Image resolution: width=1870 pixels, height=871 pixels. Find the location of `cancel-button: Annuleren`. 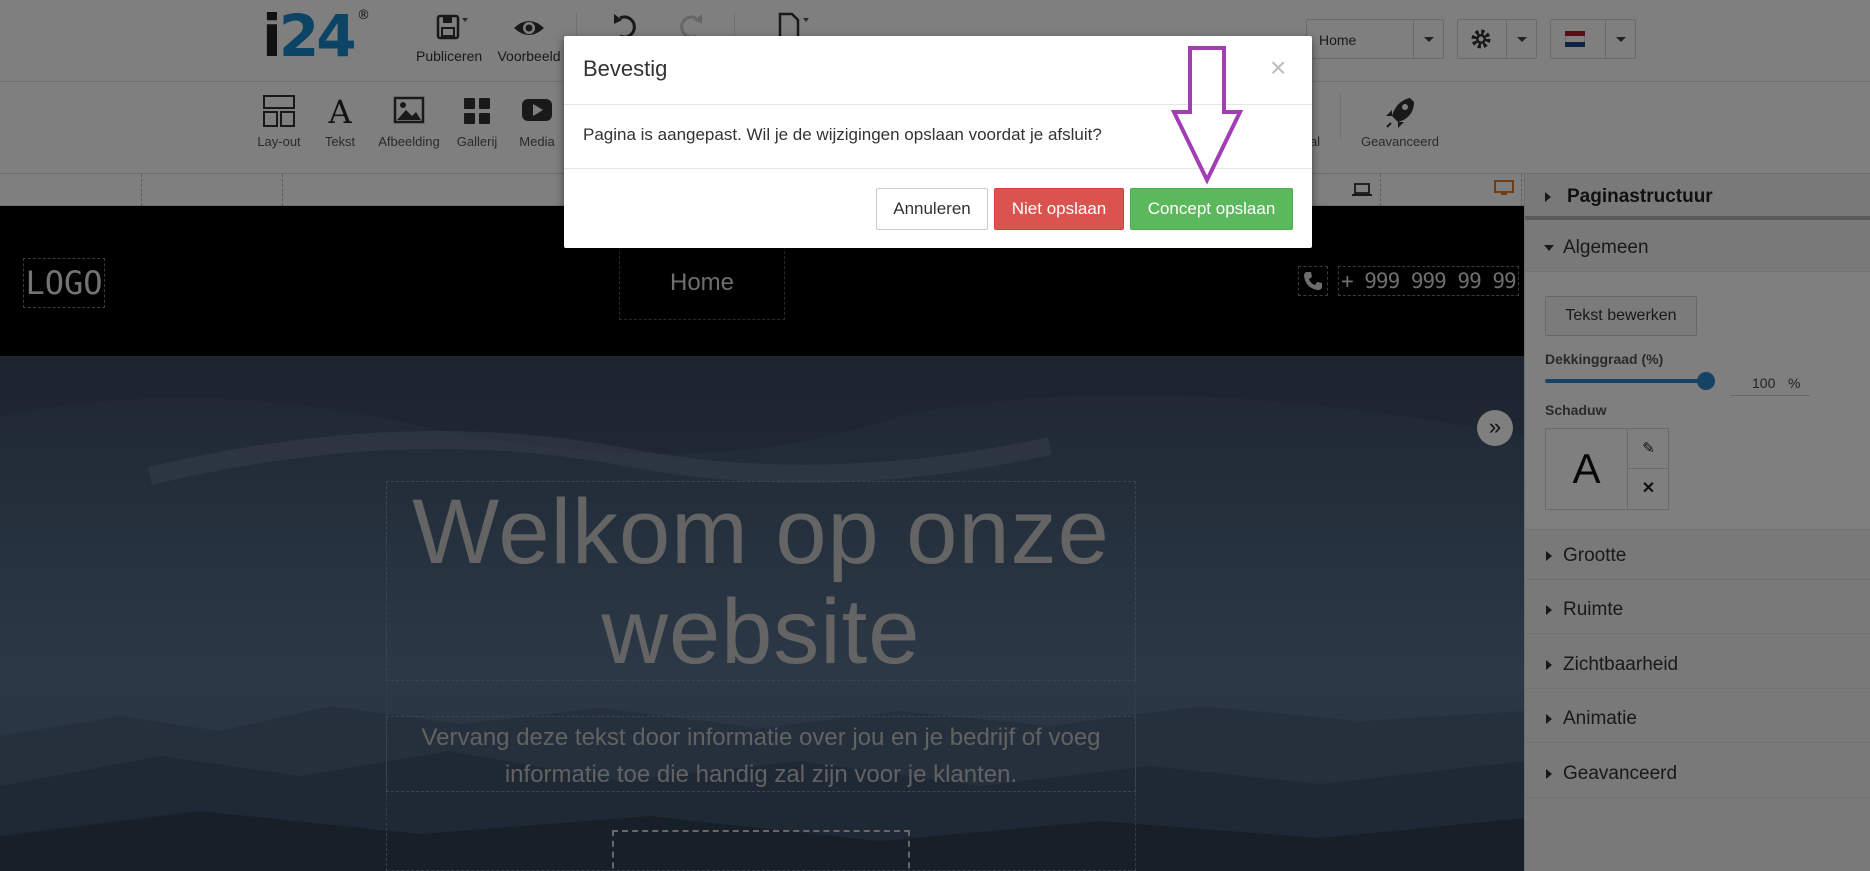

cancel-button: Annuleren is located at coordinates (932, 209).